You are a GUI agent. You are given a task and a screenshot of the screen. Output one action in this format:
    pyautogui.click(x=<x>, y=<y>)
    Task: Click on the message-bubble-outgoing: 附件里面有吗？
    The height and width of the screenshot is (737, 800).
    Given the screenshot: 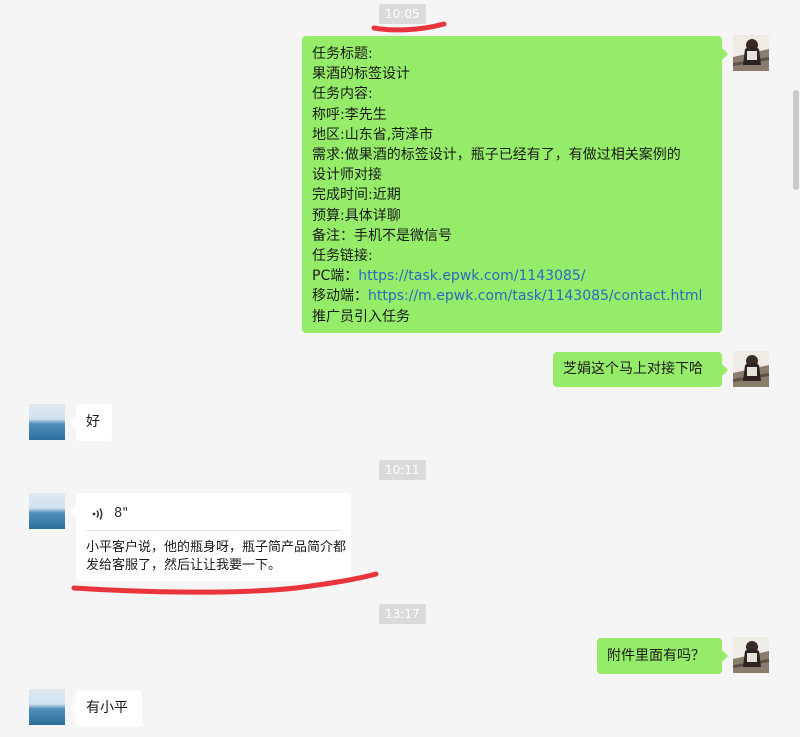 What is the action you would take?
    pyautogui.click(x=662, y=656)
    